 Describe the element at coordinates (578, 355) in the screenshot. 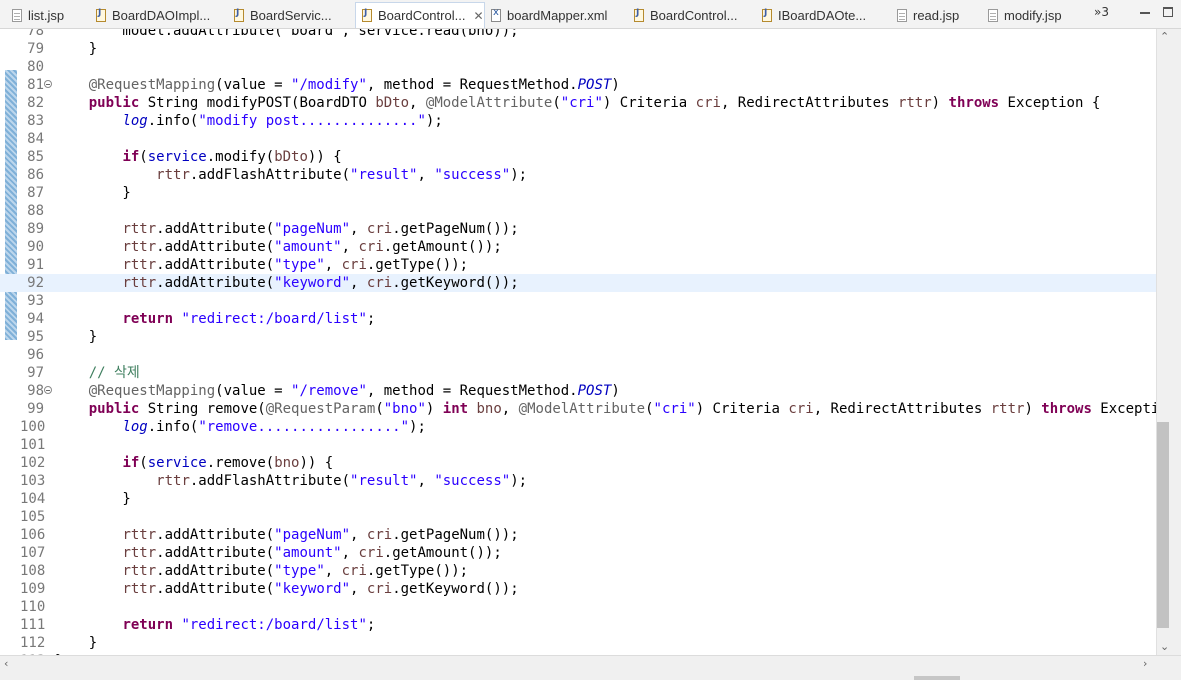

I see `code-line: 96` at that location.